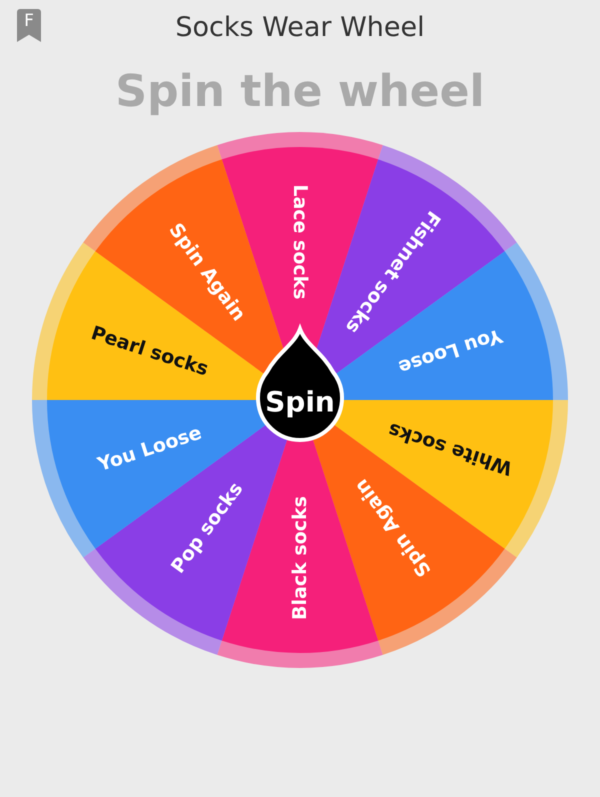 This screenshot has height=797, width=600. What do you see at coordinates (450, 449) in the screenshot?
I see `segment-label: White socks` at bounding box center [450, 449].